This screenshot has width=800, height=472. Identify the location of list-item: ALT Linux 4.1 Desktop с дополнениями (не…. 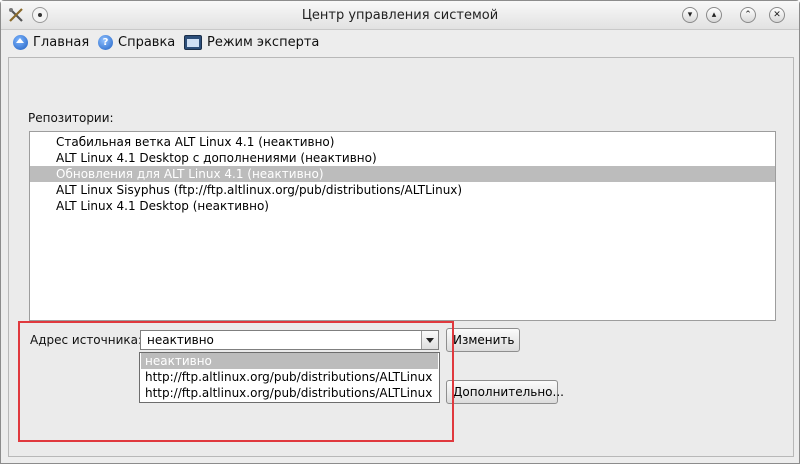
(402, 158).